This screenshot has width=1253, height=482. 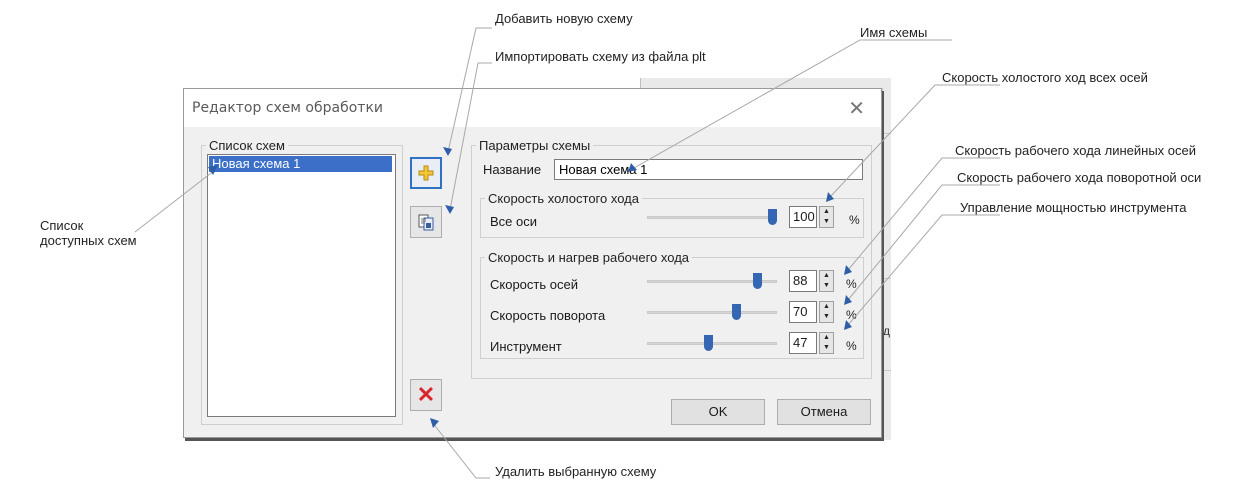 What do you see at coordinates (247, 145) in the screenshot?
I see `schemes-list-legend: Список схем` at bounding box center [247, 145].